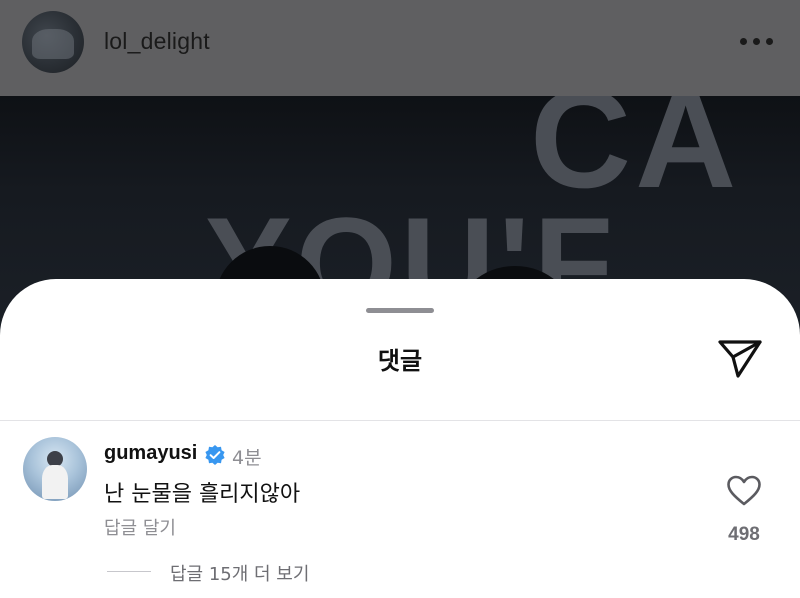 Image resolution: width=800 pixels, height=598 pixels. Describe the element at coordinates (239, 573) in the screenshot. I see `view-replies-button: 답글 15개 더 보기` at that location.